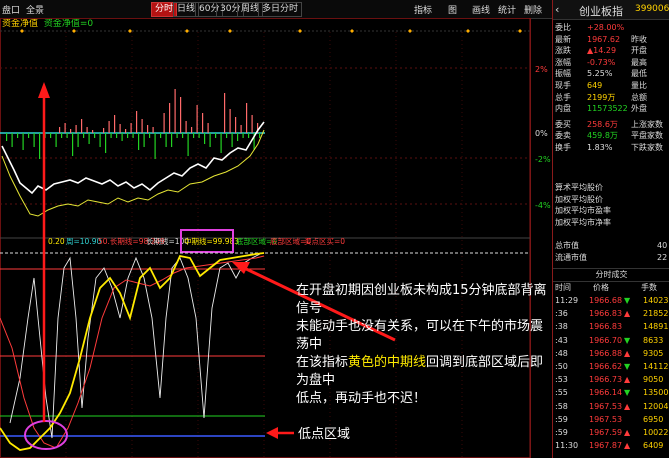  Describe the element at coordinates (601, 62) in the screenshot. I see `stat-value: -0.73%` at that location.